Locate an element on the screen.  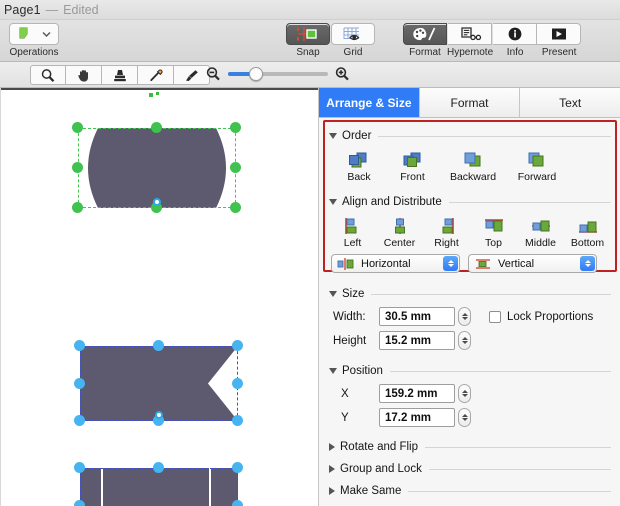
operations-button: Operations is located at coordinates (34, 40).